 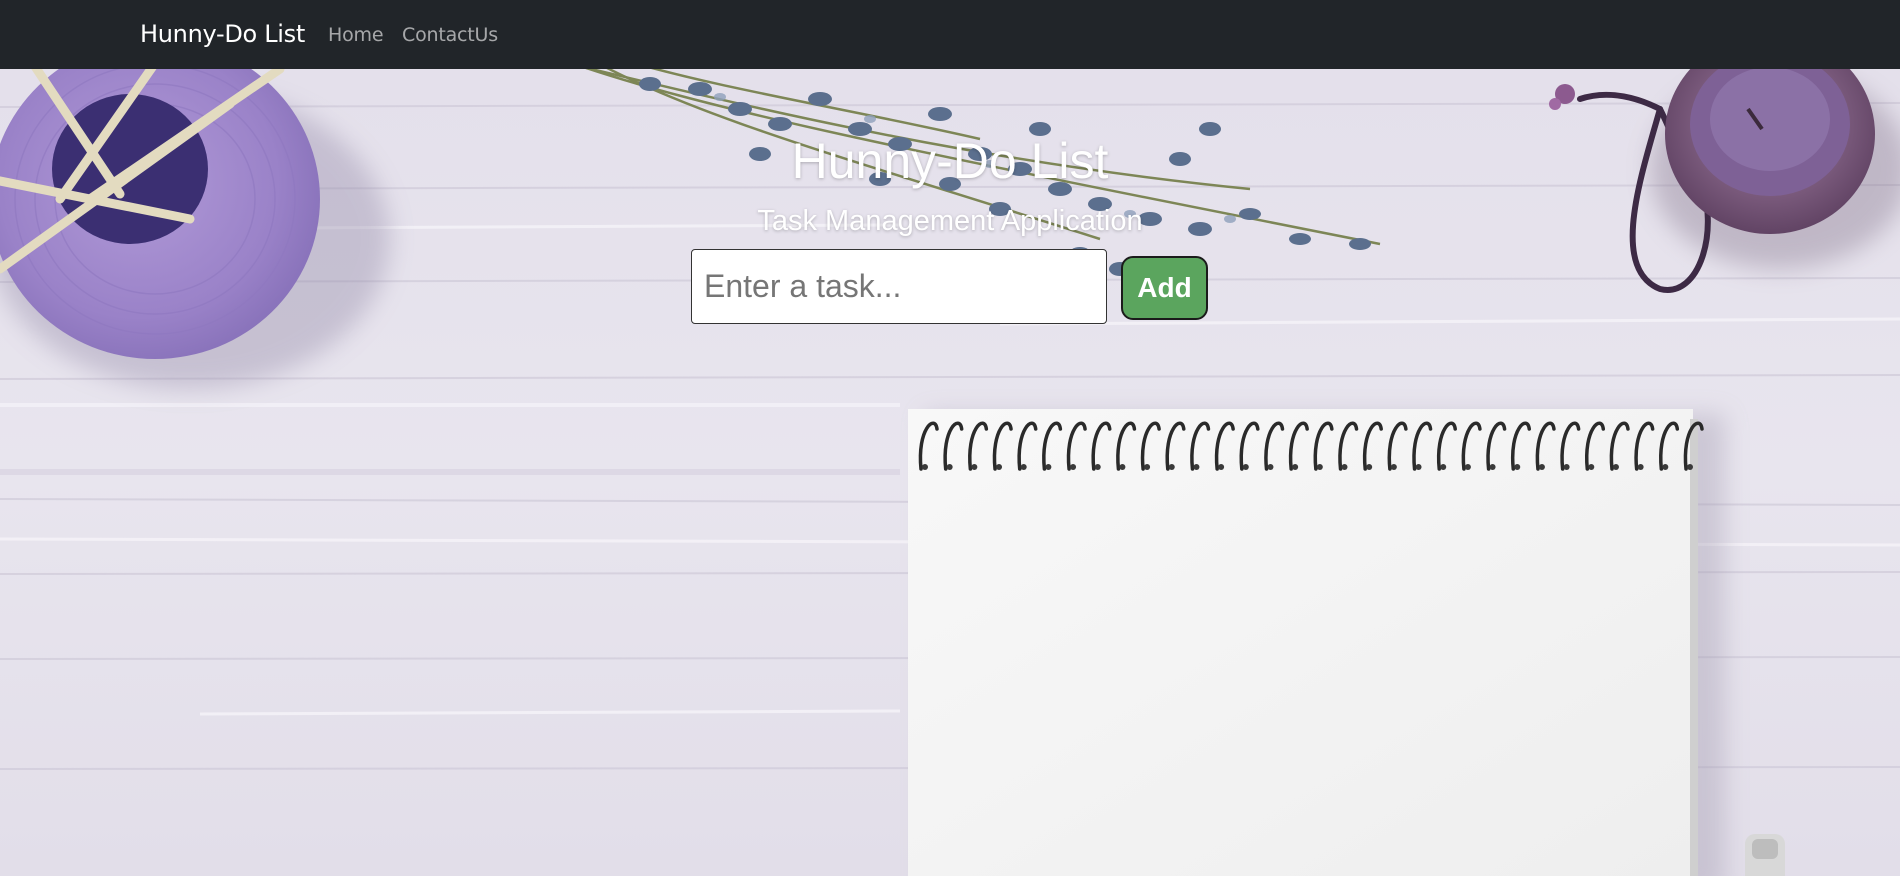 What do you see at coordinates (899, 286) in the screenshot?
I see `task-input` at bounding box center [899, 286].